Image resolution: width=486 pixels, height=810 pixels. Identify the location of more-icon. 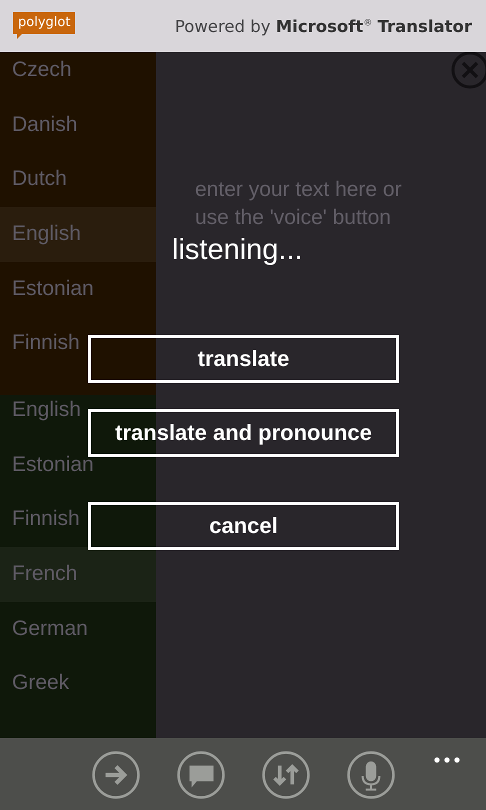
(447, 760).